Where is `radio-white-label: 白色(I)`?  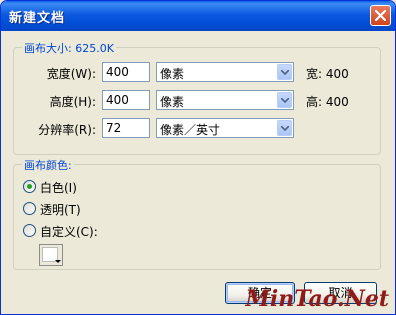 radio-white-label: 白色(I) is located at coordinates (58, 188).